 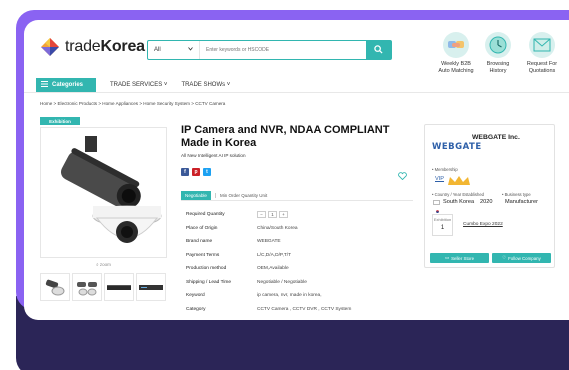 I want to click on chevron-down-icon, so click(x=190, y=50).